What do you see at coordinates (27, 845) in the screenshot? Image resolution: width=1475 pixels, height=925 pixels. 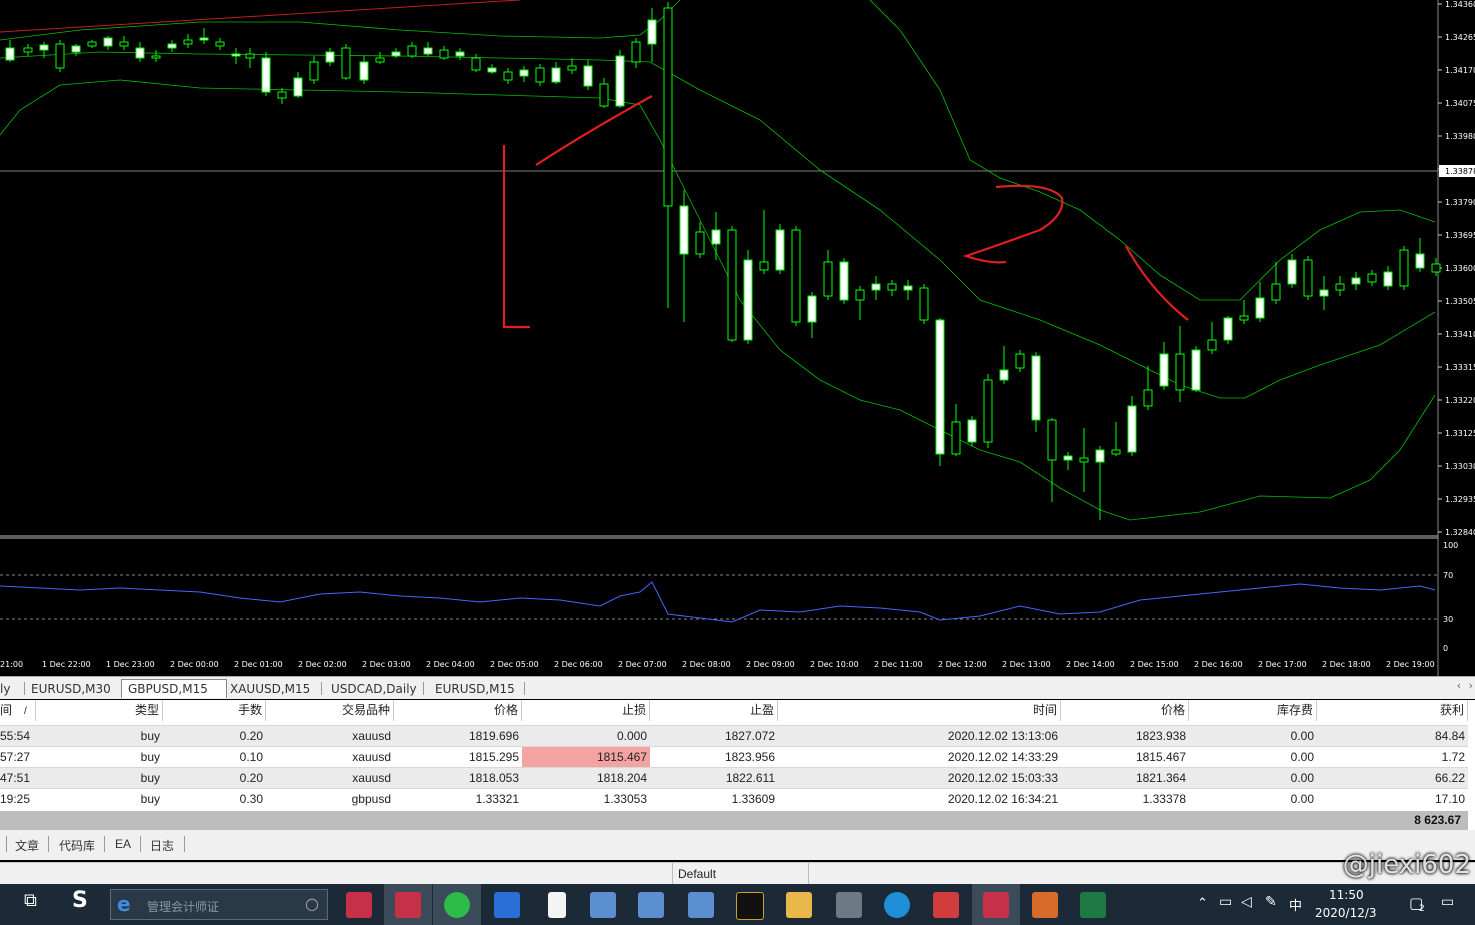 I see `tab-articles: 文章` at bounding box center [27, 845].